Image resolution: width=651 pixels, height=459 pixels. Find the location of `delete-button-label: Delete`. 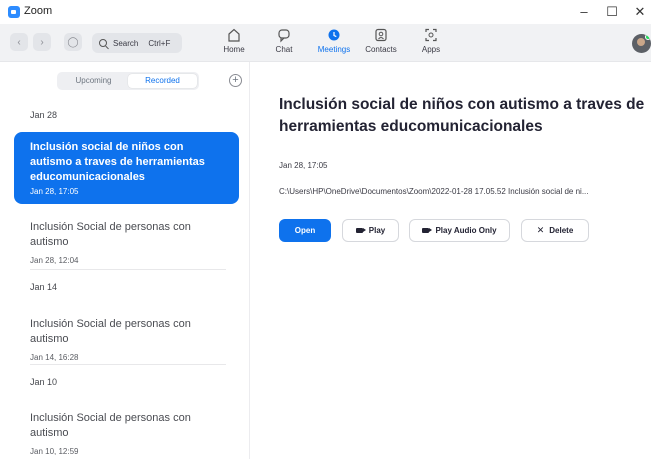

delete-button-label: Delete is located at coordinates (561, 230).